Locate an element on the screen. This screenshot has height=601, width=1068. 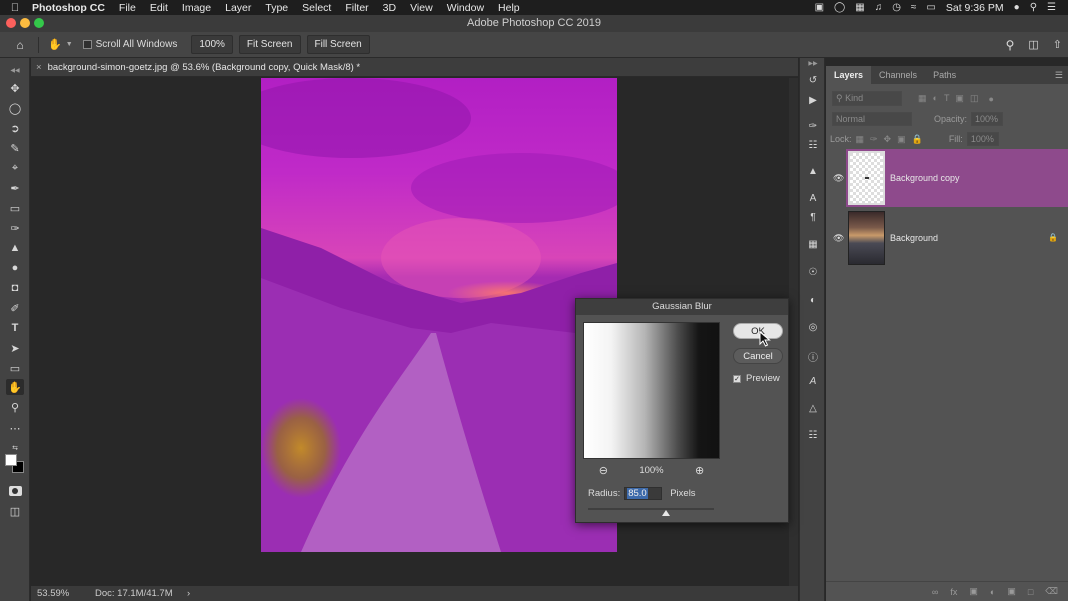
status-zoom: 53.59% is located at coordinates (53, 593).